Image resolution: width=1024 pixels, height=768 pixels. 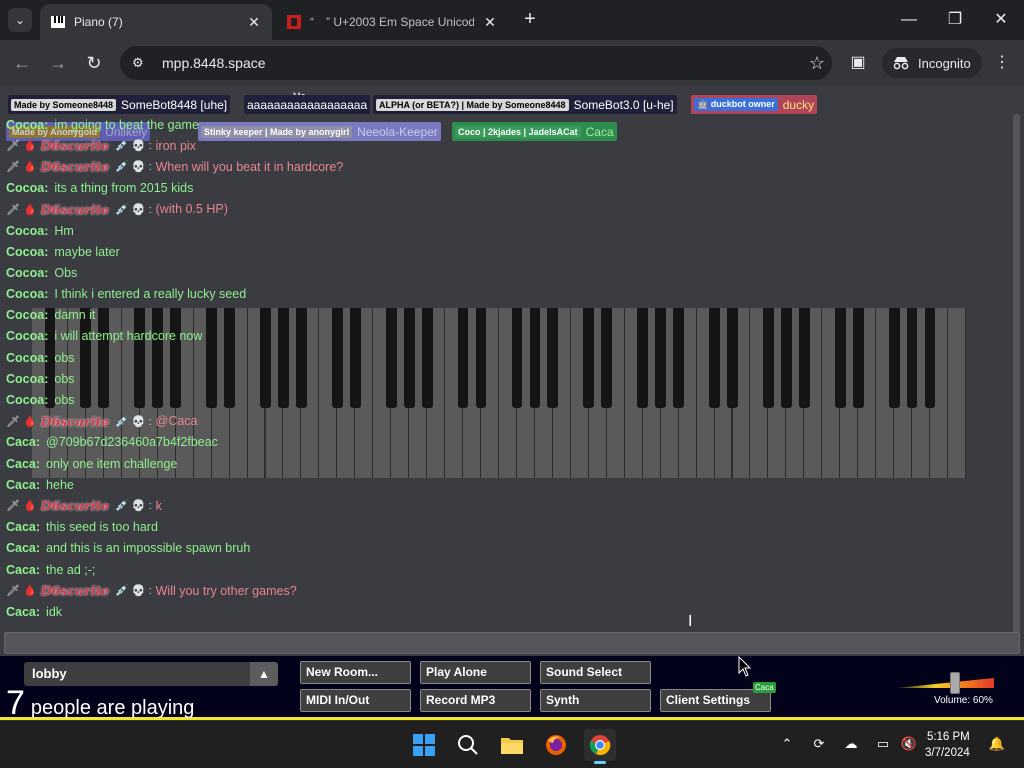 What do you see at coordinates (858, 63) in the screenshot?
I see `side-panel-icon: ▣` at bounding box center [858, 63].